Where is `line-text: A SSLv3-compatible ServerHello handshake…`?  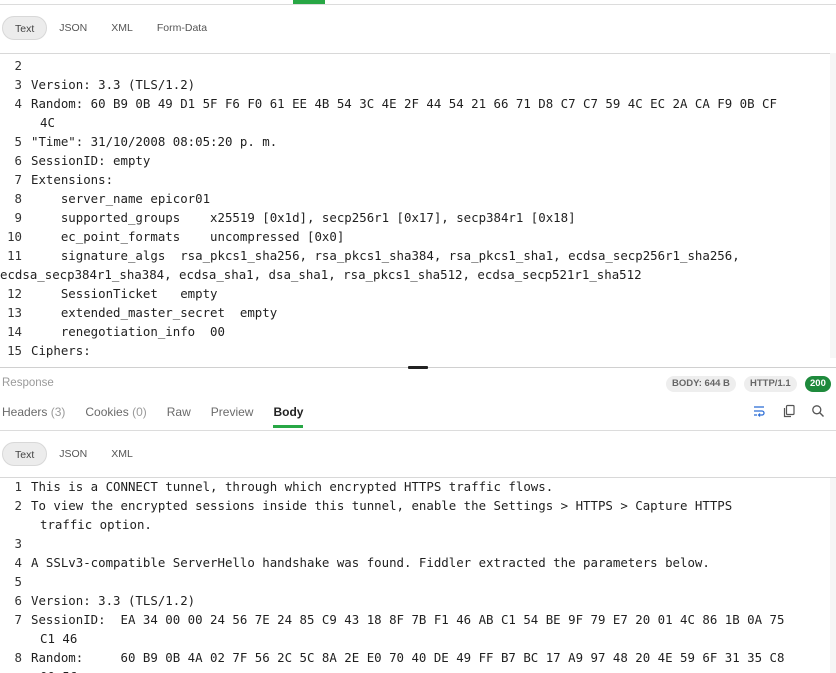
line-text: A SSLv3-compatible ServerHello handshake… is located at coordinates (370, 562).